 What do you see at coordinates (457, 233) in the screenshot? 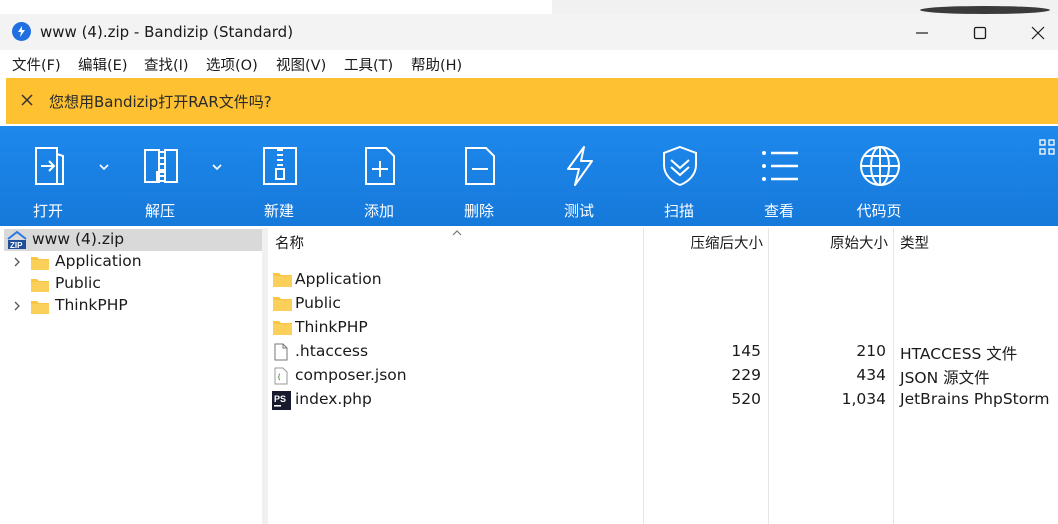
I see `sort-ascending-icon` at bounding box center [457, 233].